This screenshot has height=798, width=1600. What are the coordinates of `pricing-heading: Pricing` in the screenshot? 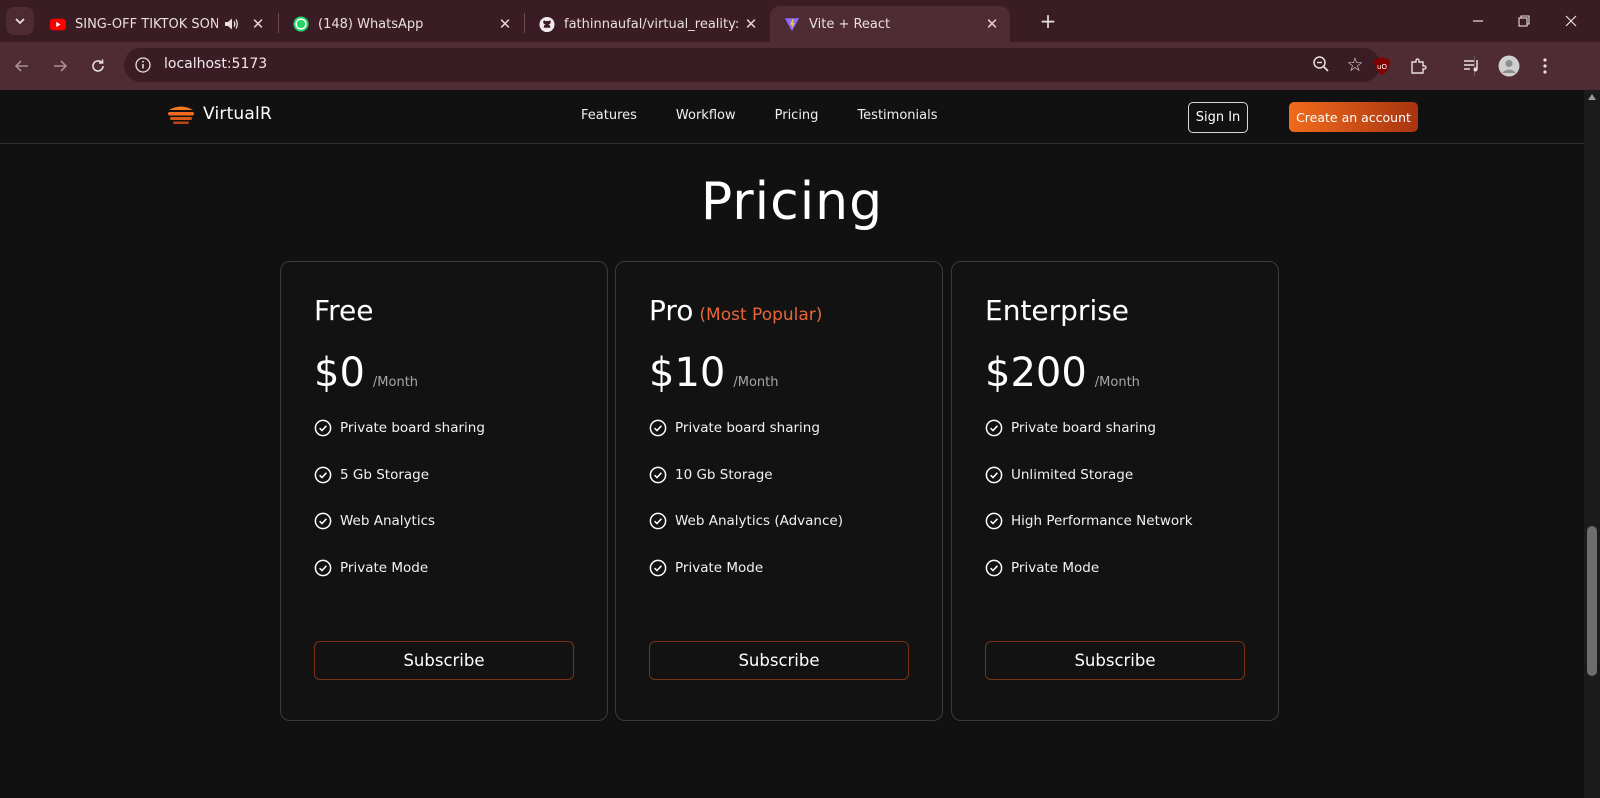 It's located at (792, 202).